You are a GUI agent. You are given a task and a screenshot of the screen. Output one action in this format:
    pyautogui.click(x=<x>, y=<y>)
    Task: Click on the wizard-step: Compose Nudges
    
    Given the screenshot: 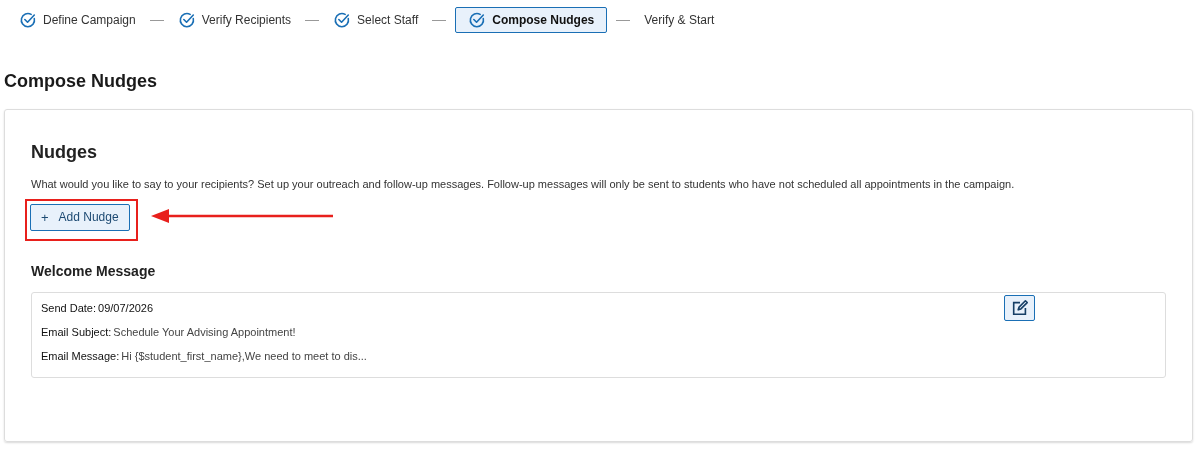 What is the action you would take?
    pyautogui.click(x=531, y=20)
    